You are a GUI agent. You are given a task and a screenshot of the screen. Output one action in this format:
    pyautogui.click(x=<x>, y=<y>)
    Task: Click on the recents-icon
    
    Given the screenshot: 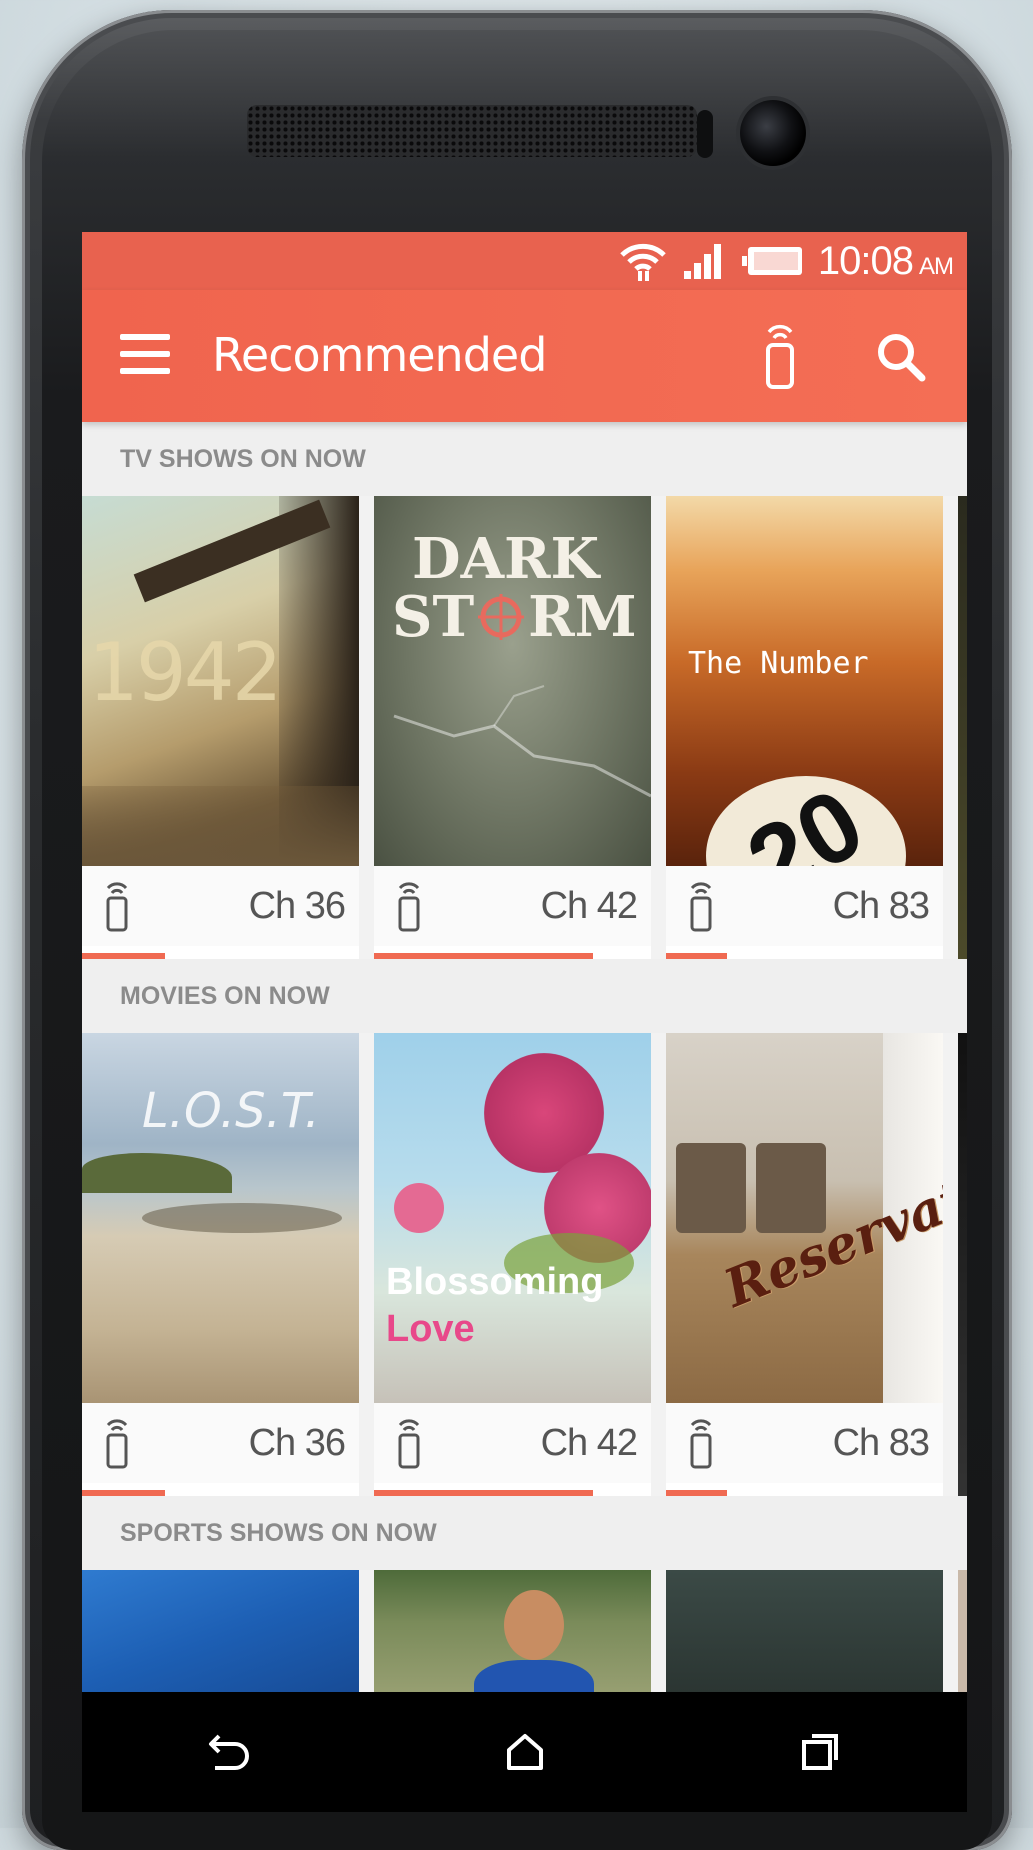 What is the action you would take?
    pyautogui.click(x=820, y=1752)
    